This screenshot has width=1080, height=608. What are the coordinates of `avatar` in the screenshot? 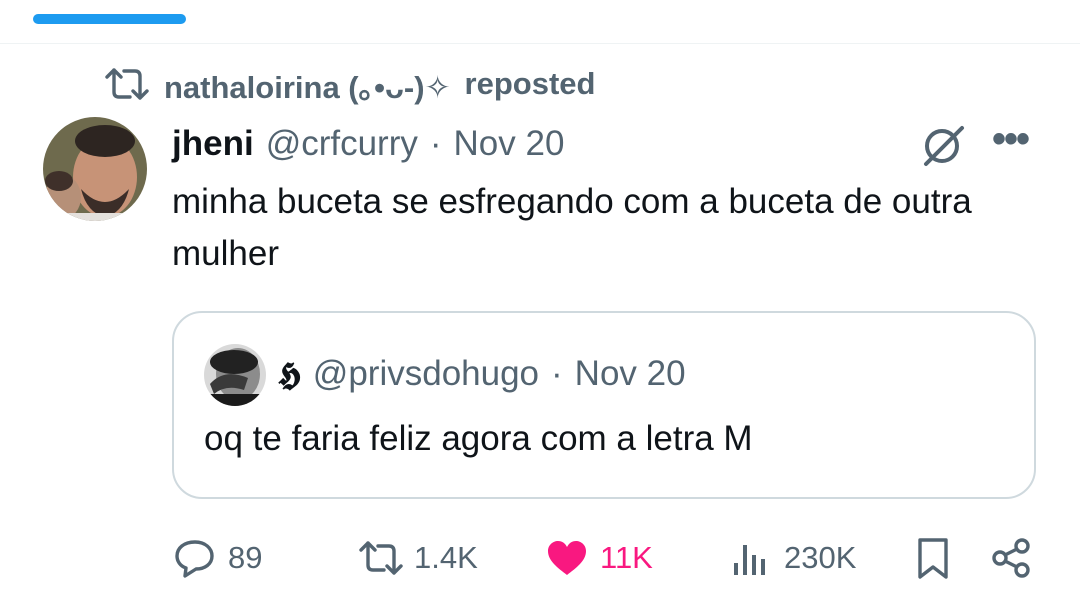 It's located at (95, 169).